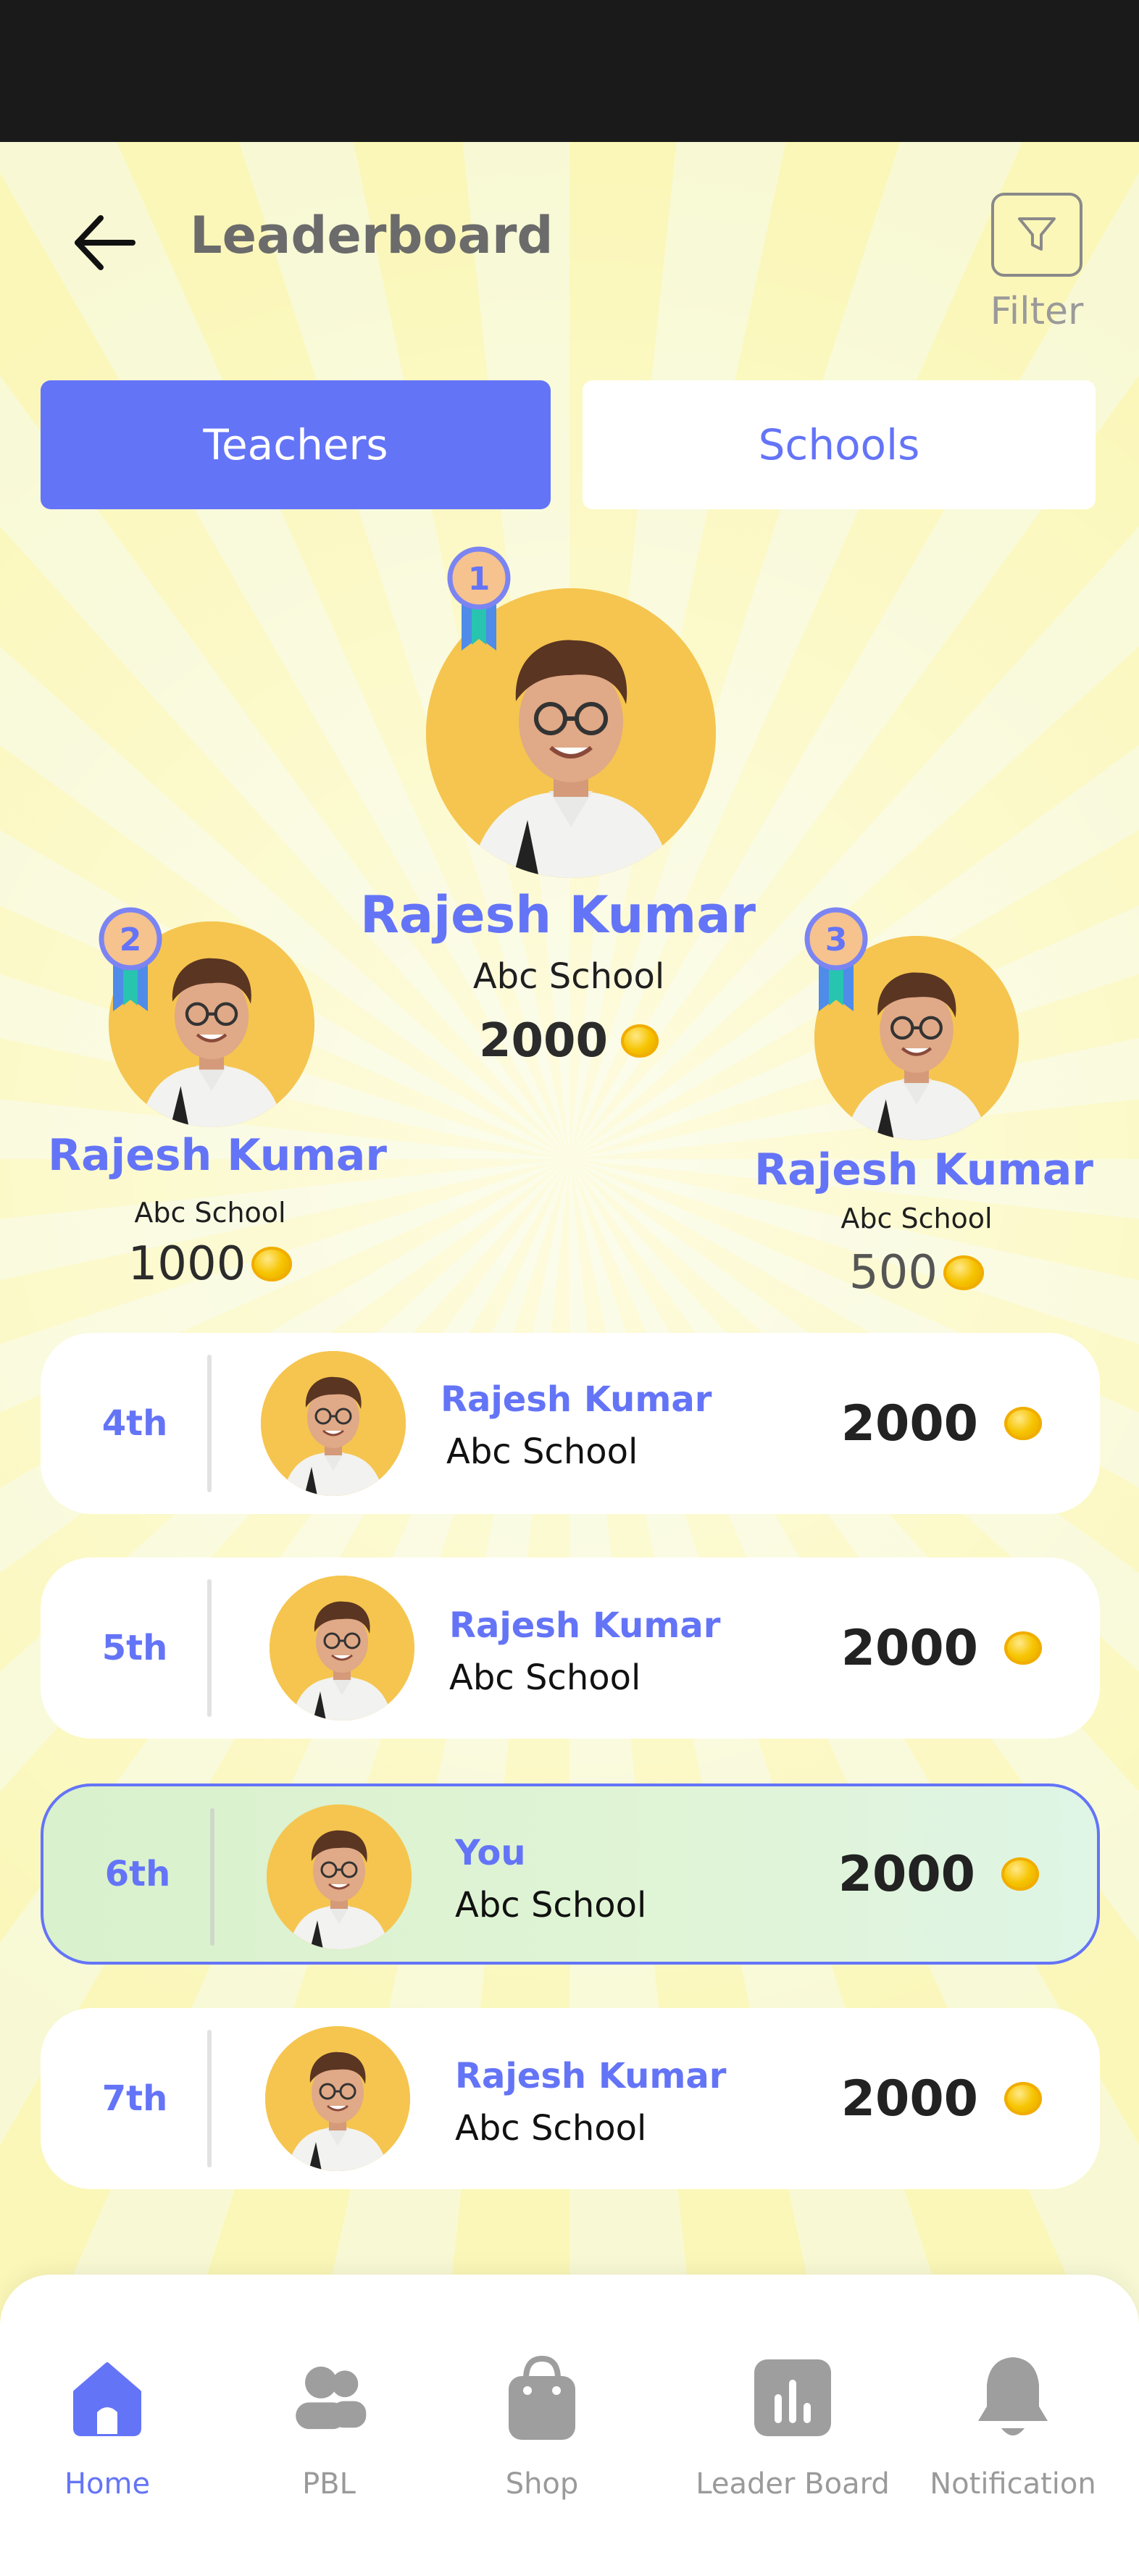 The image size is (1139, 2576). I want to click on medal-second-icon: 2, so click(130, 961).